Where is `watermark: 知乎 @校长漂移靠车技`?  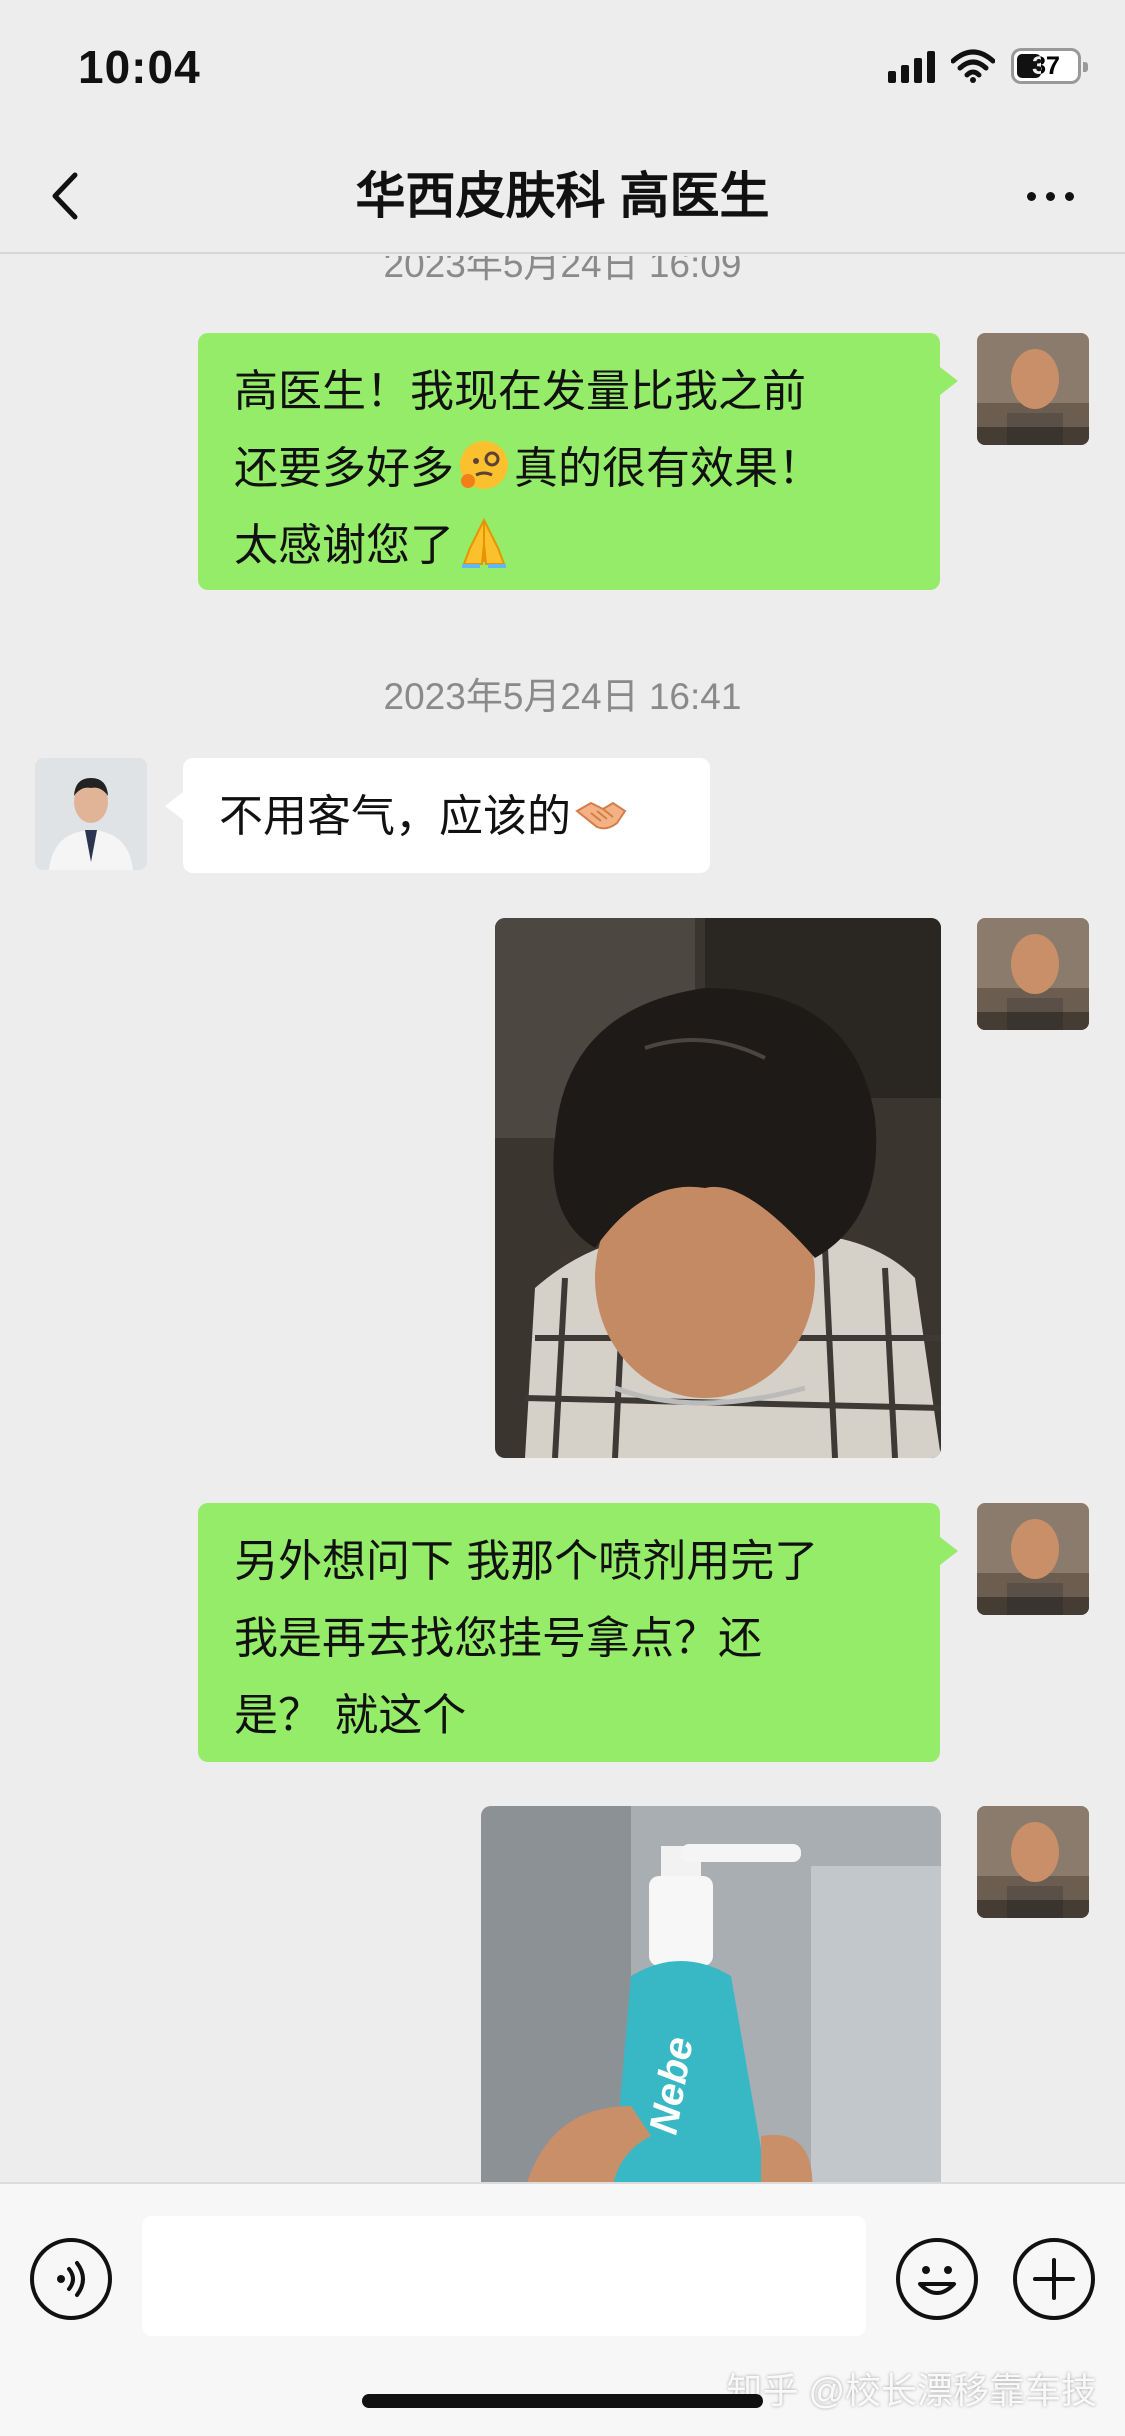 watermark: 知乎 @校长漂移靠车技 is located at coordinates (911, 2390).